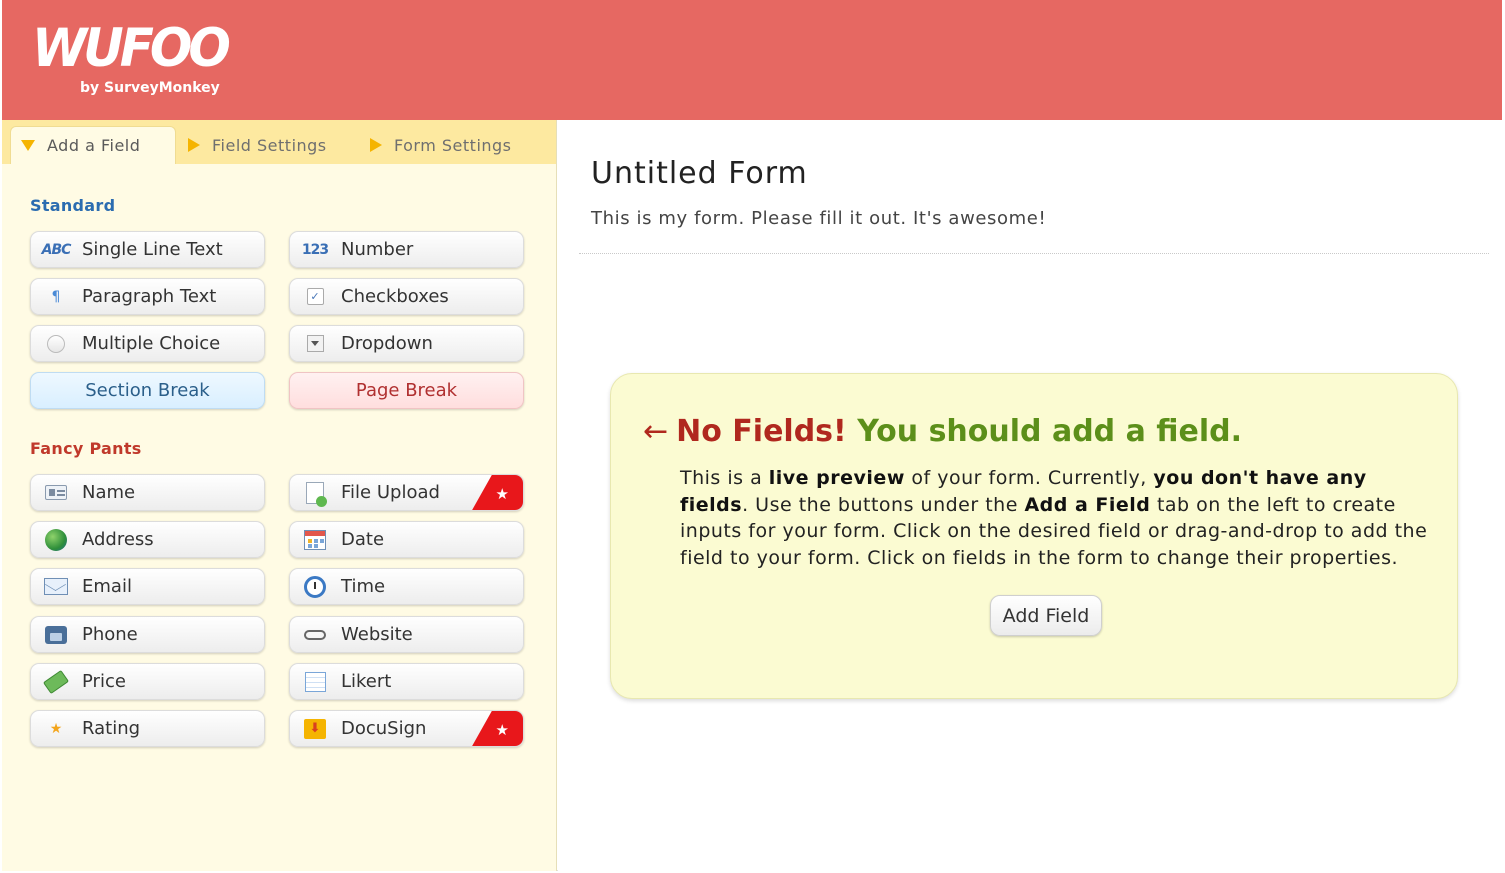  I want to click on body-emphasis: live preview, so click(836, 478).